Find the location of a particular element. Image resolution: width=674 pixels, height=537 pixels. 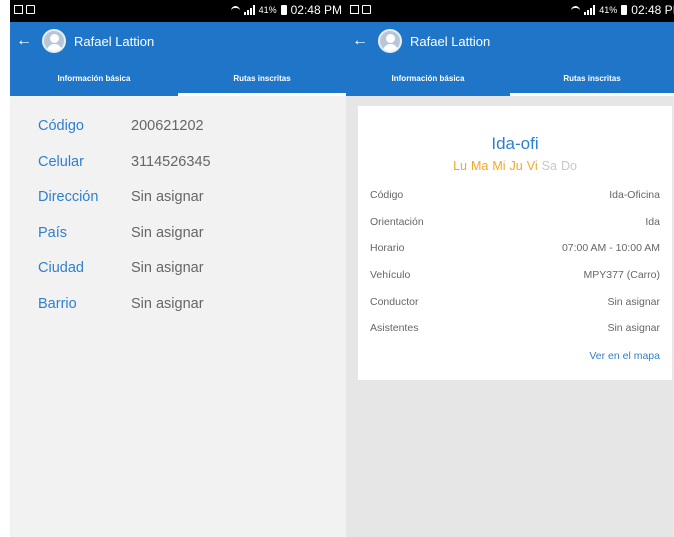

clock: 02:48 PM is located at coordinates (316, 10).